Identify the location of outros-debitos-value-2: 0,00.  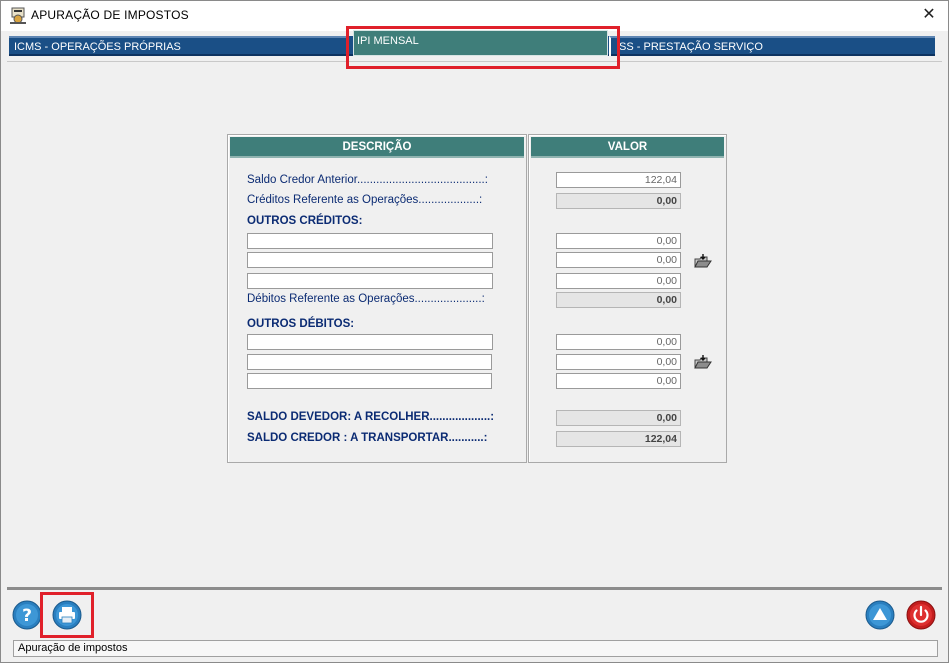
(618, 362).